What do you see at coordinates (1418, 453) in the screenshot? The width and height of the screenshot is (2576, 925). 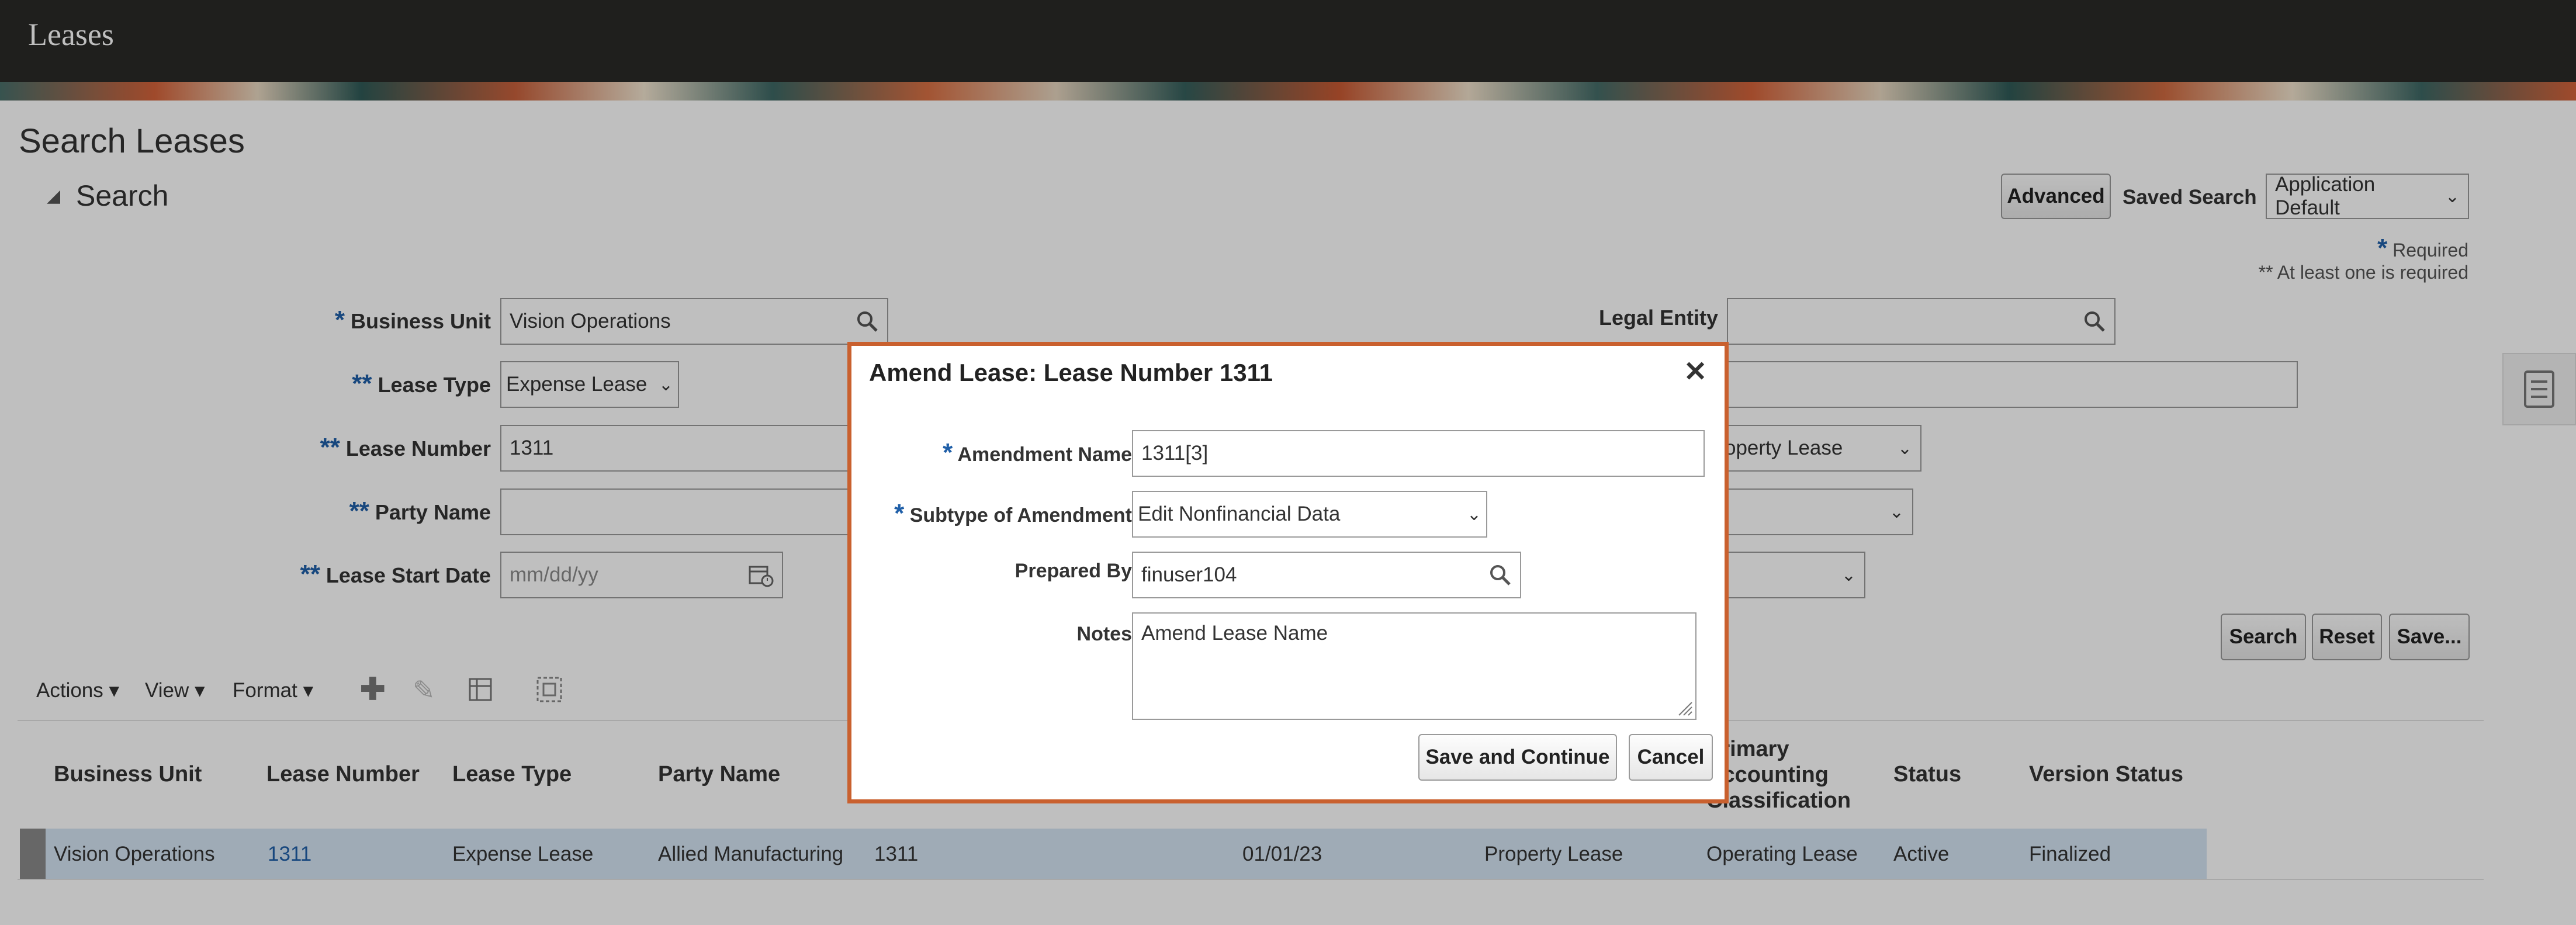 I see `amendment-name-input: 1311[3]` at bounding box center [1418, 453].